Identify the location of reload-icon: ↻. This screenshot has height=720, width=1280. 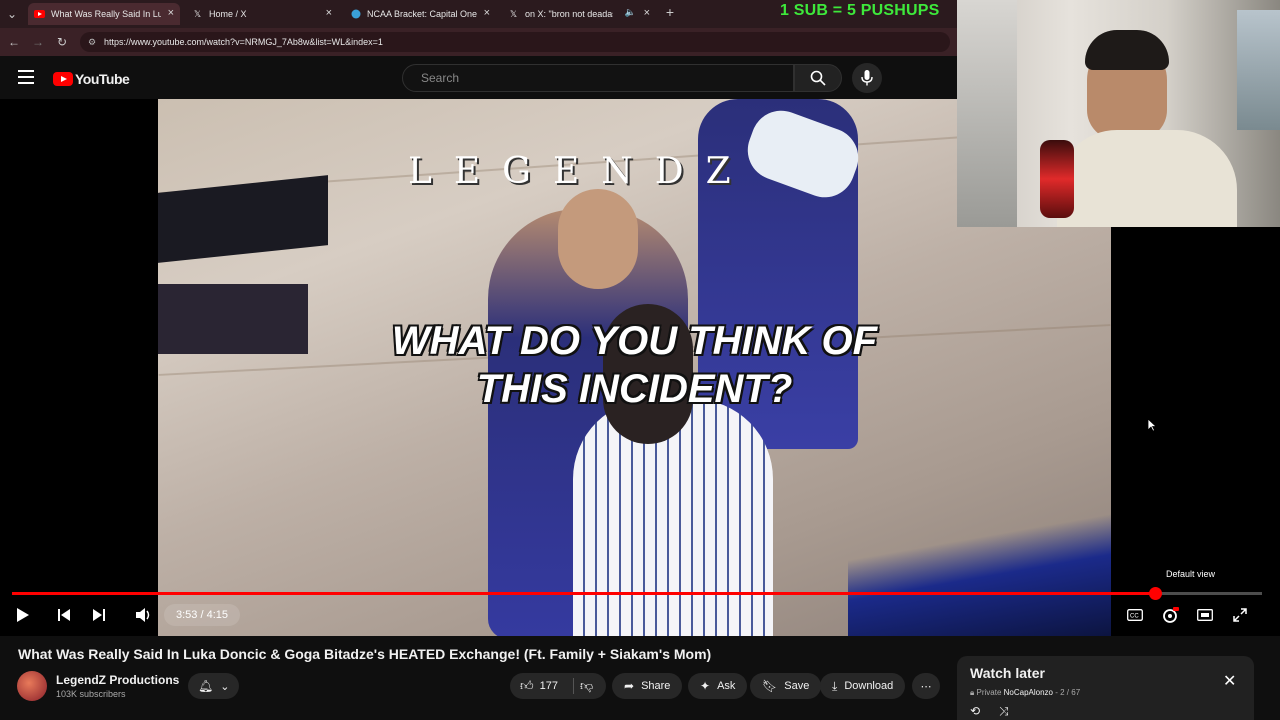
(62, 42).